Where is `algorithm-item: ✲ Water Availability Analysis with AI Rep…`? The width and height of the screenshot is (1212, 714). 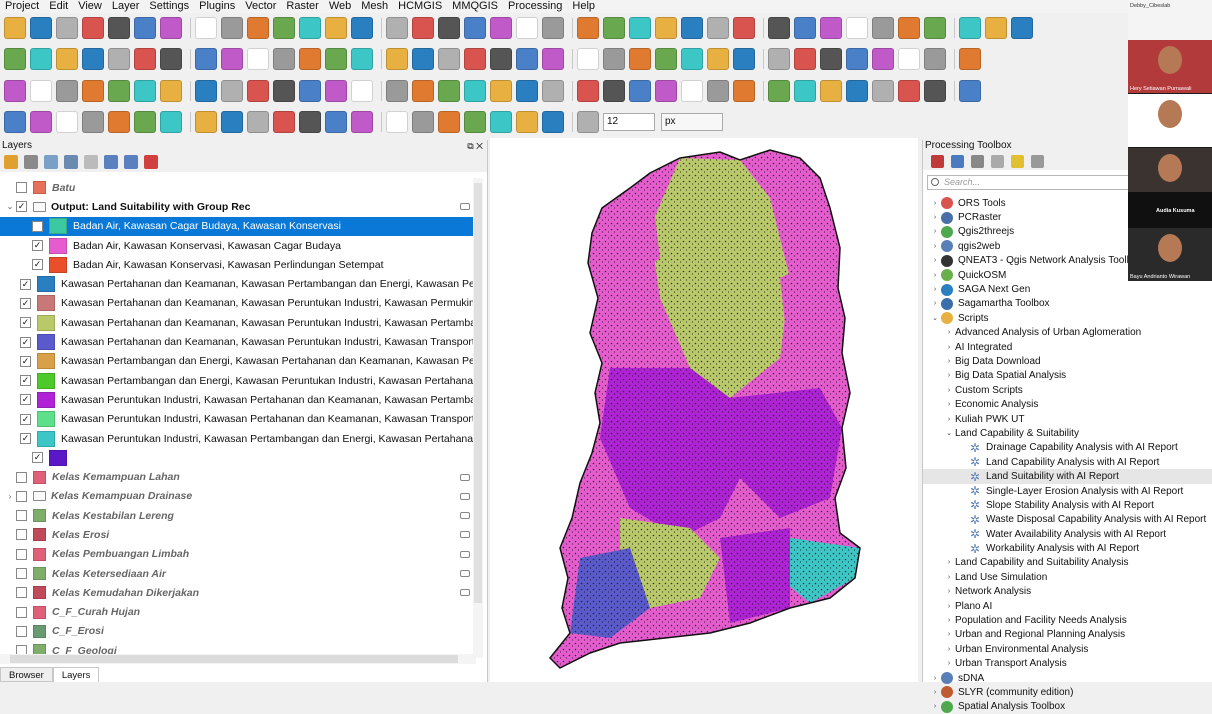
algorithm-item: ✲ Water Availability Analysis with AI Rep… is located at coordinates (1067, 534).